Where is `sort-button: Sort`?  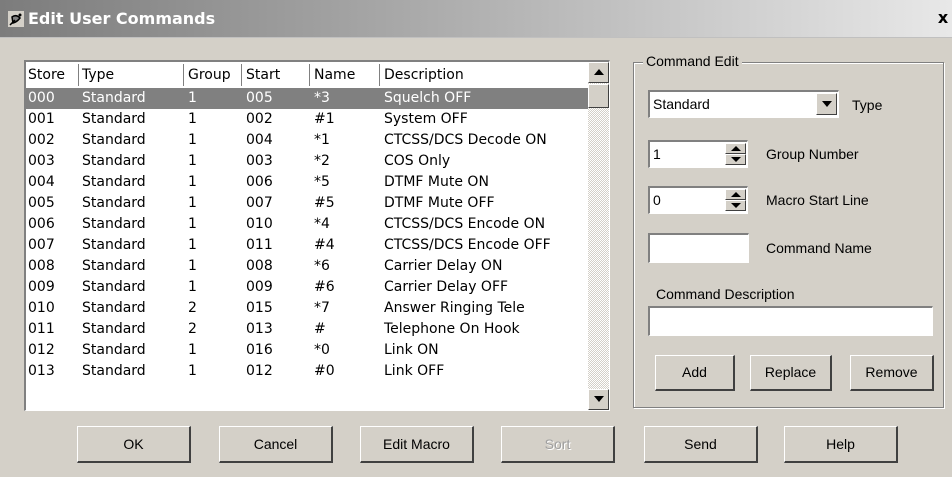
sort-button: Sort is located at coordinates (558, 444).